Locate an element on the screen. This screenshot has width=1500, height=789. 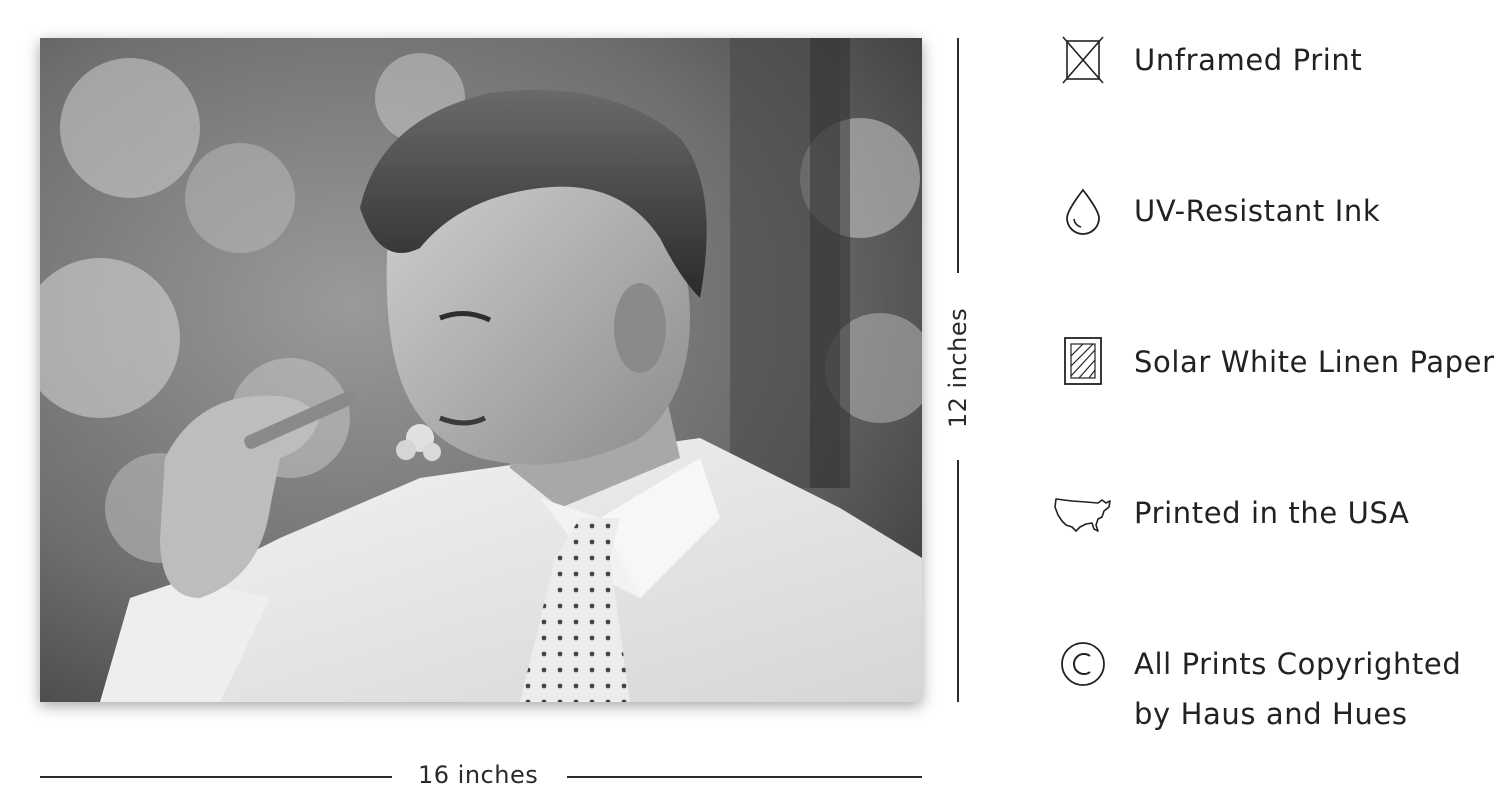
feature-printed-usa: Printed in the USA is located at coordinates (1229, 513).